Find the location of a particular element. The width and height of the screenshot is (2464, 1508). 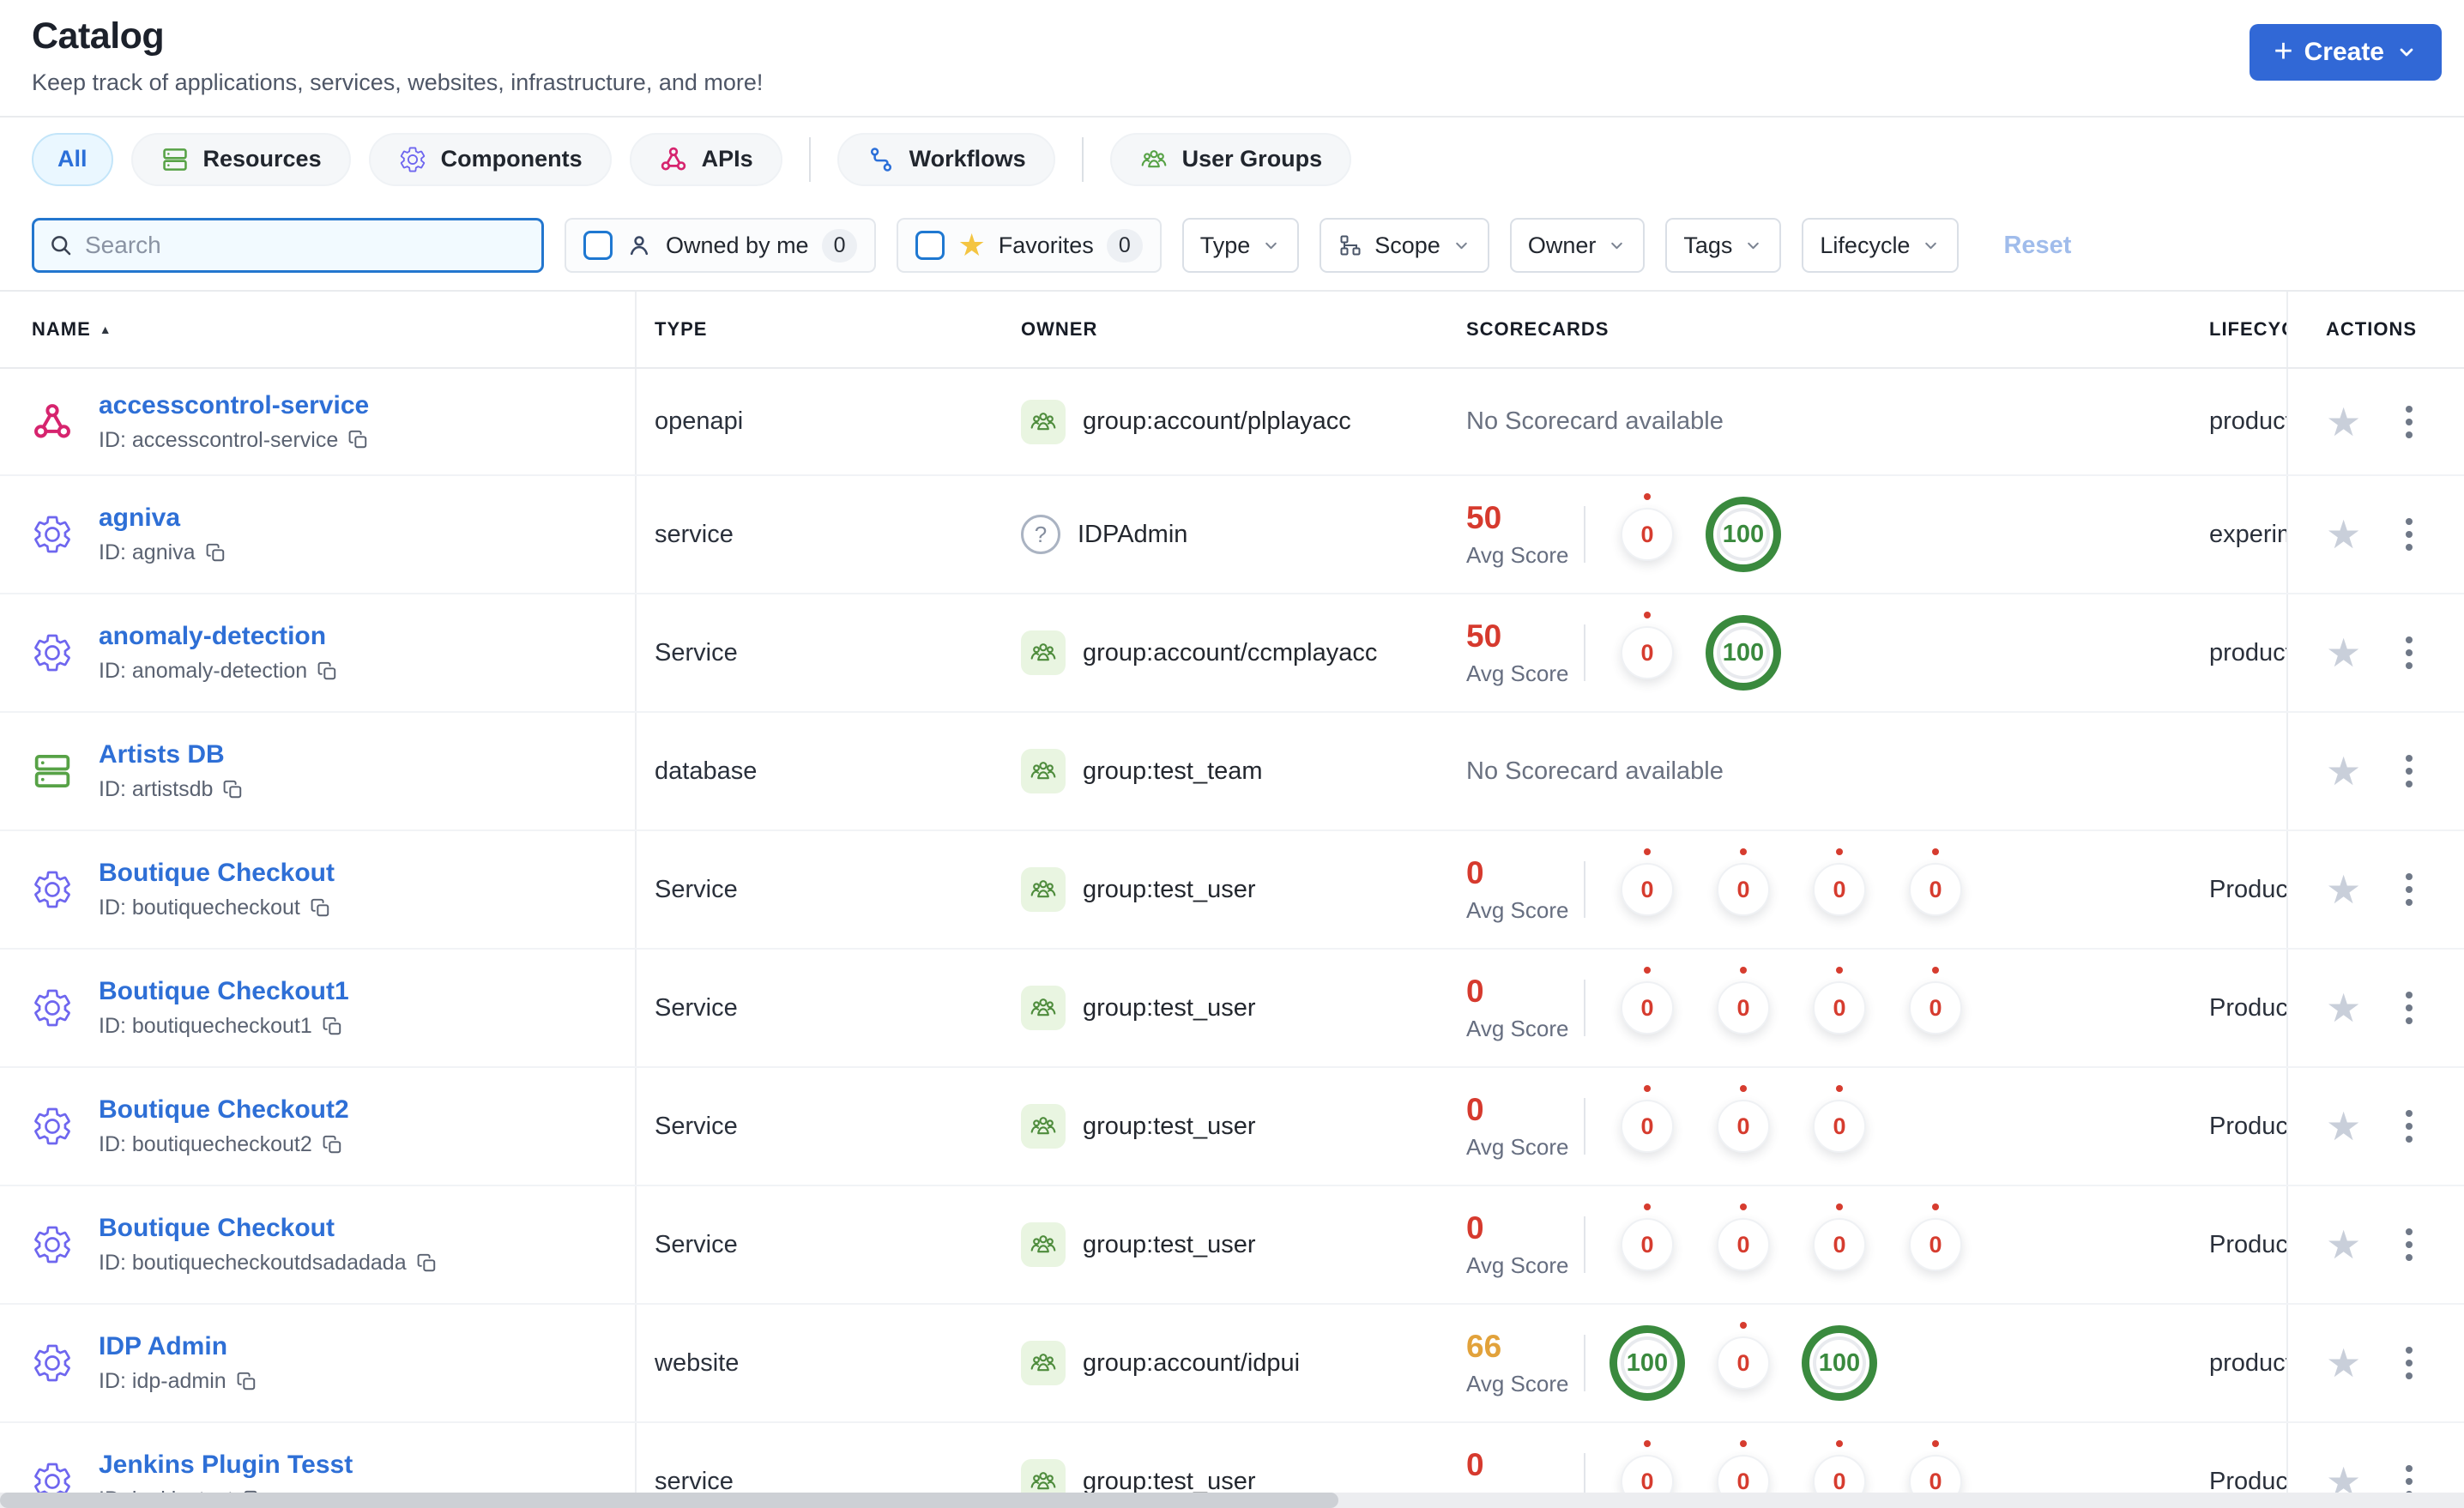

owned-by-me-checkbox is located at coordinates (598, 245).